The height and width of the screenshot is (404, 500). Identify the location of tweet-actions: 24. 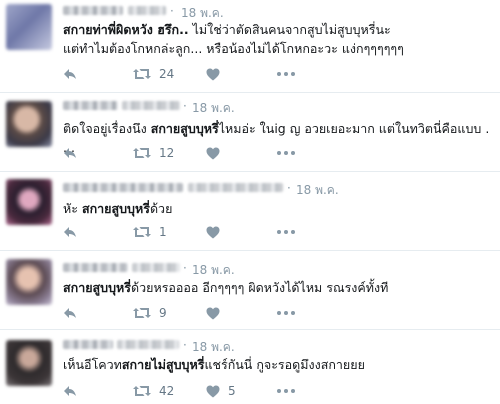
(193, 74).